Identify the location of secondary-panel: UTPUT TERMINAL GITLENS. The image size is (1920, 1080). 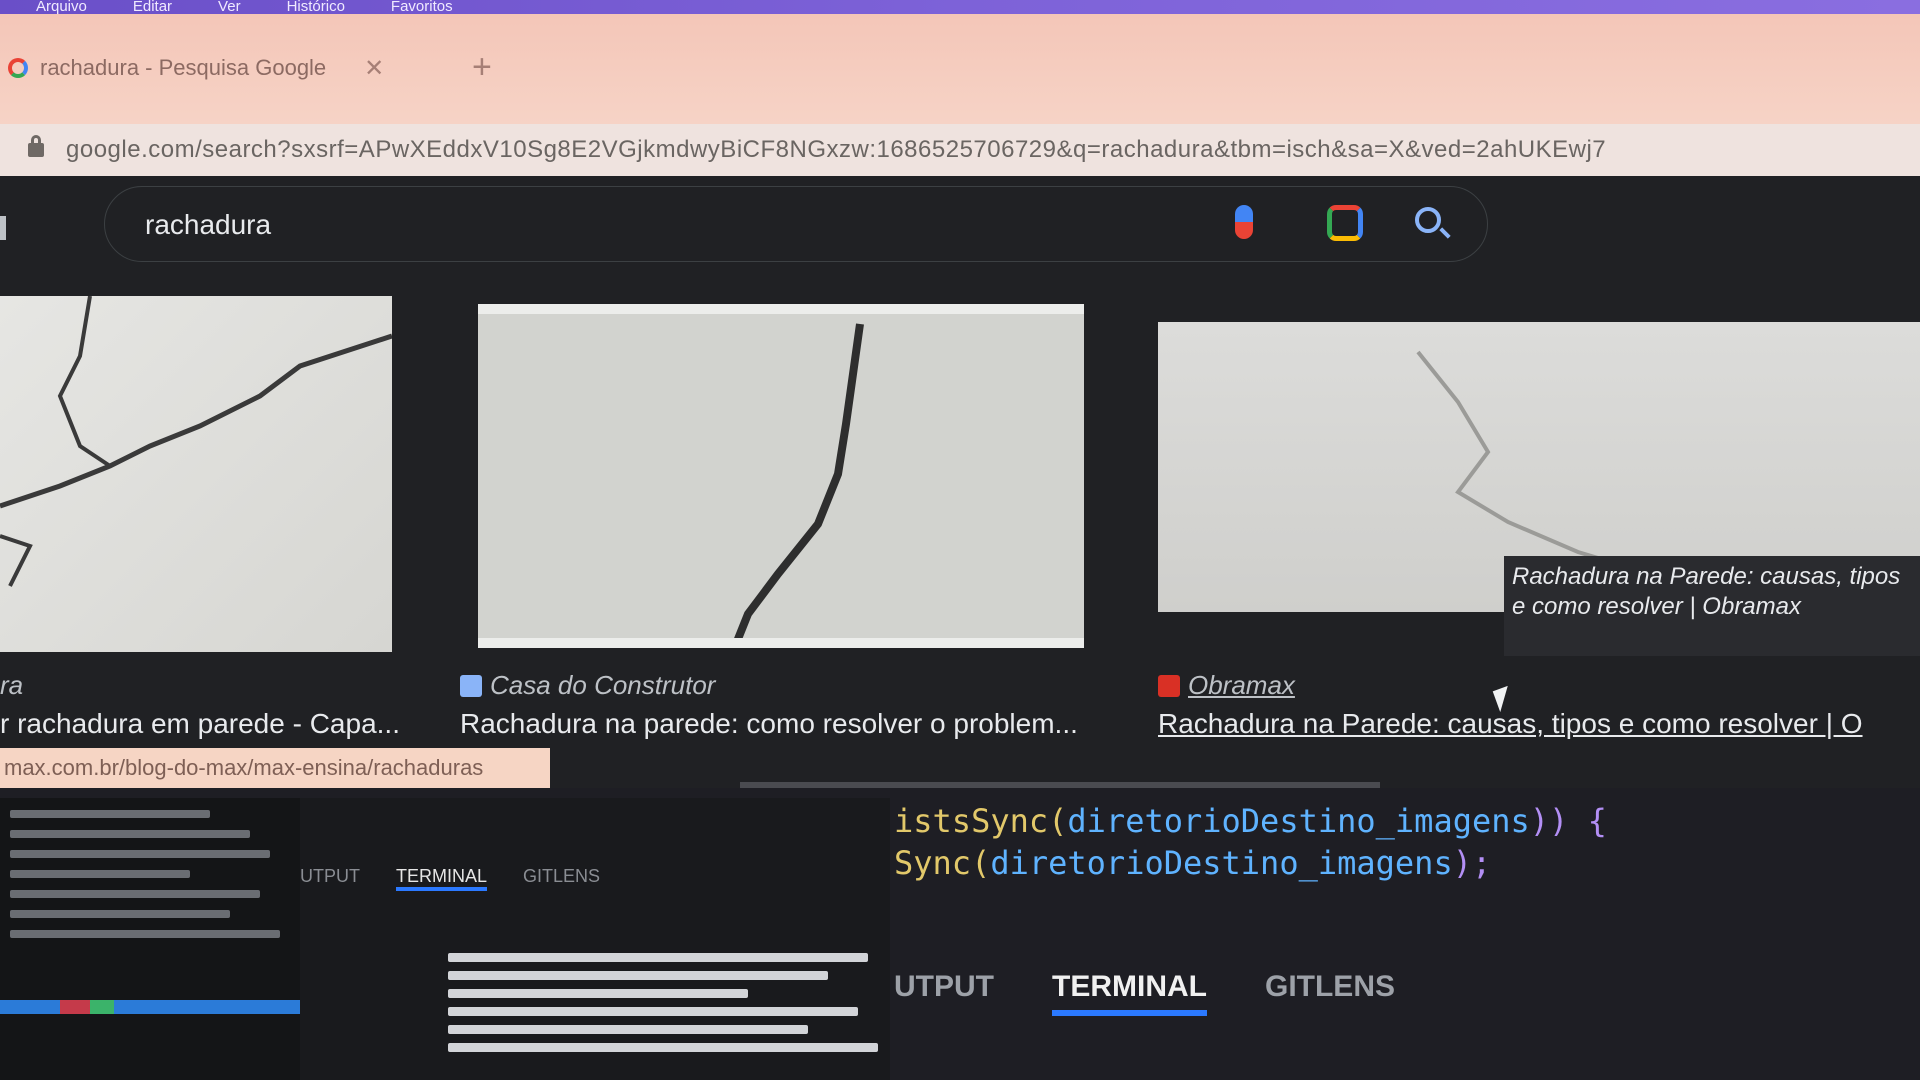
(595, 939).